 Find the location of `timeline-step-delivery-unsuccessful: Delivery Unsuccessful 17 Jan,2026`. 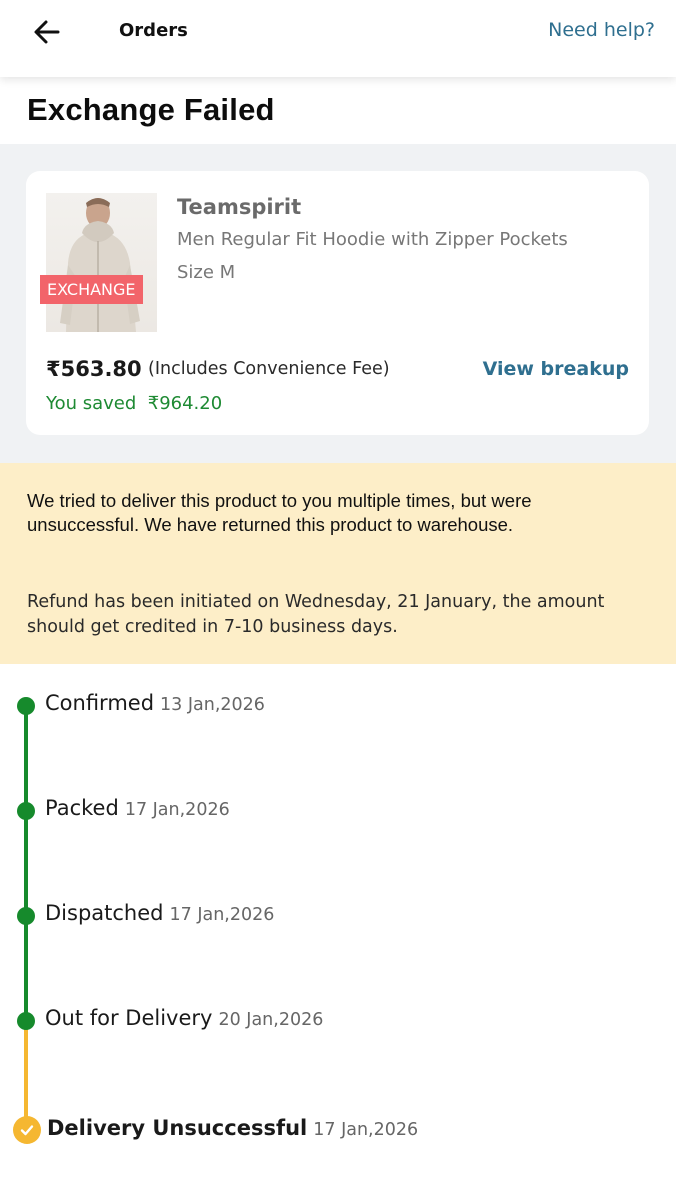

timeline-step-delivery-unsuccessful: Delivery Unsuccessful 17 Jan,2026 is located at coordinates (232, 1128).